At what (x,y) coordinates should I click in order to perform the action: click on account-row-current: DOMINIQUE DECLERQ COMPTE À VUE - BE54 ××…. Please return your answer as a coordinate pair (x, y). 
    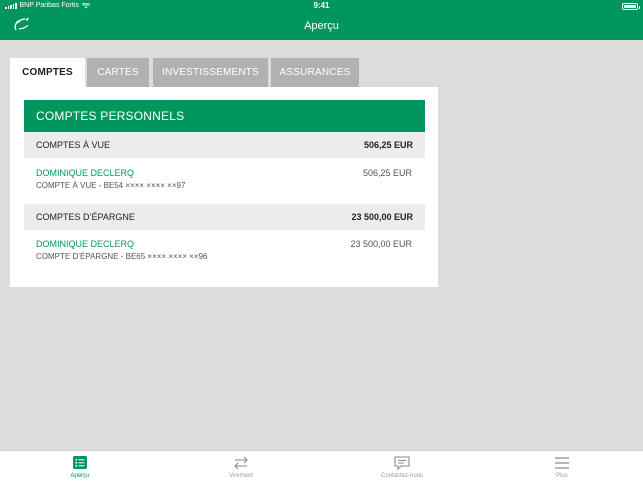
    Looking at the image, I should click on (224, 180).